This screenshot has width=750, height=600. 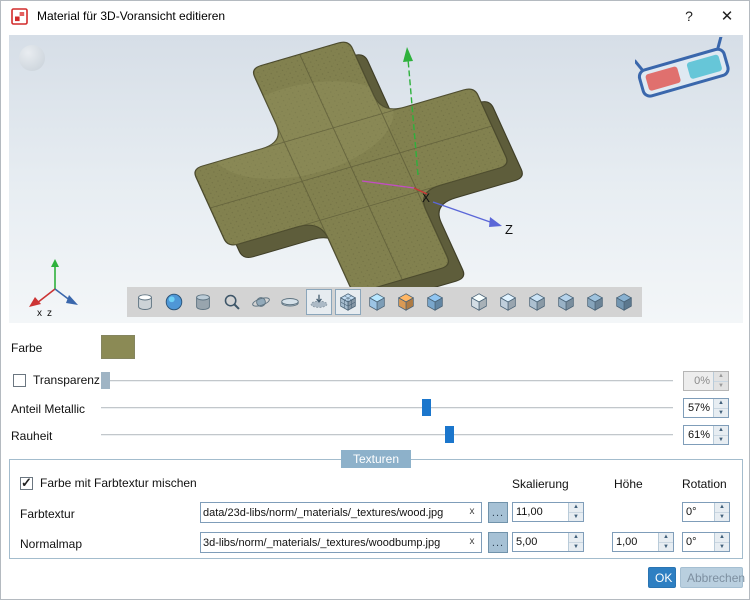 I want to click on metallic-value-field: 57% ▲ ▼, so click(x=706, y=408).